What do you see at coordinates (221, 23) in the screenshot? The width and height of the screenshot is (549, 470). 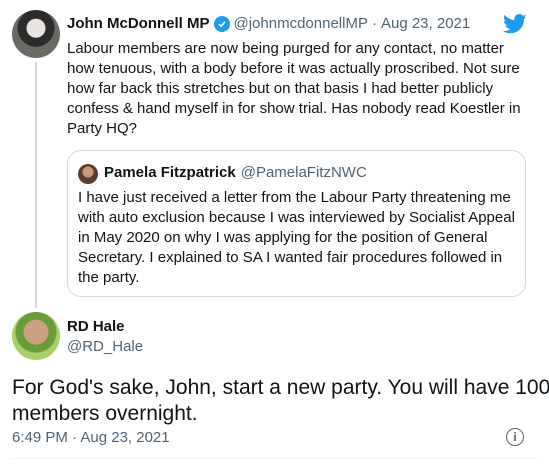 I see `verified-badge-icon` at bounding box center [221, 23].